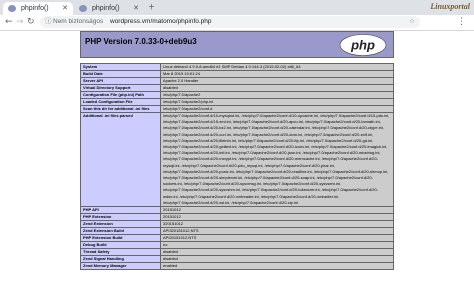 The height and width of the screenshot is (287, 474). What do you see at coordinates (277, 81) in the screenshot?
I see `row-value: Apache 2.0 Handler` at bounding box center [277, 81].